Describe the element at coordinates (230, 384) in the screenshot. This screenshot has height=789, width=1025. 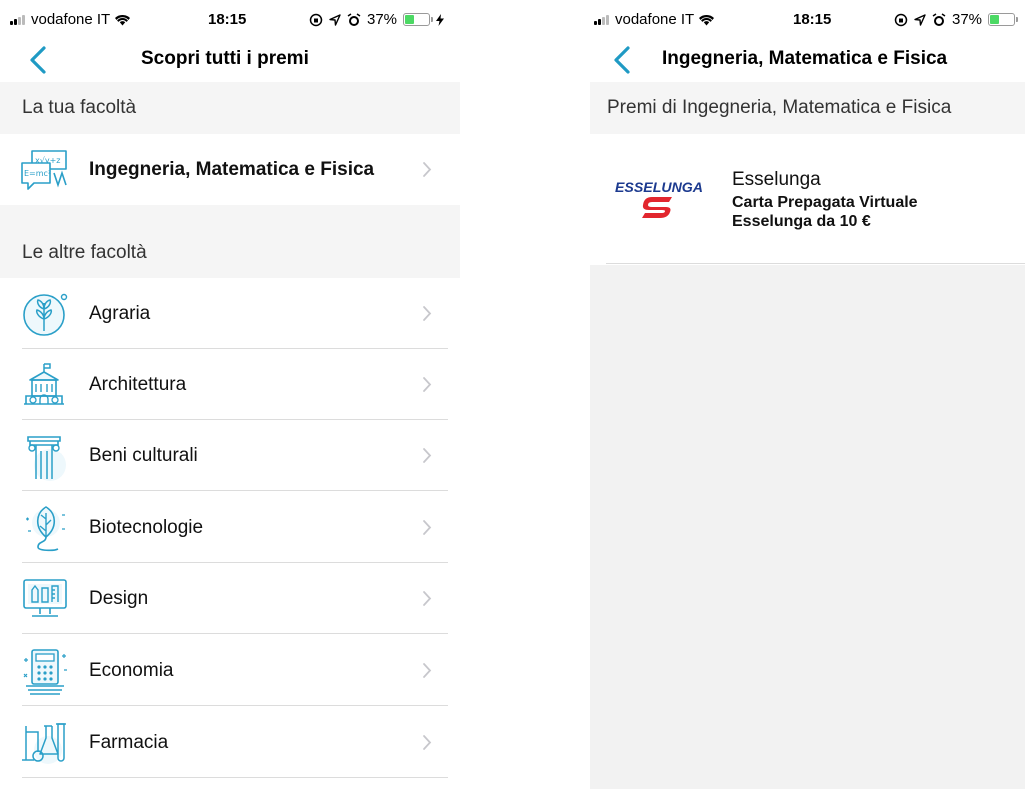
I see `faculty-row-architettura: Architettura` at that location.